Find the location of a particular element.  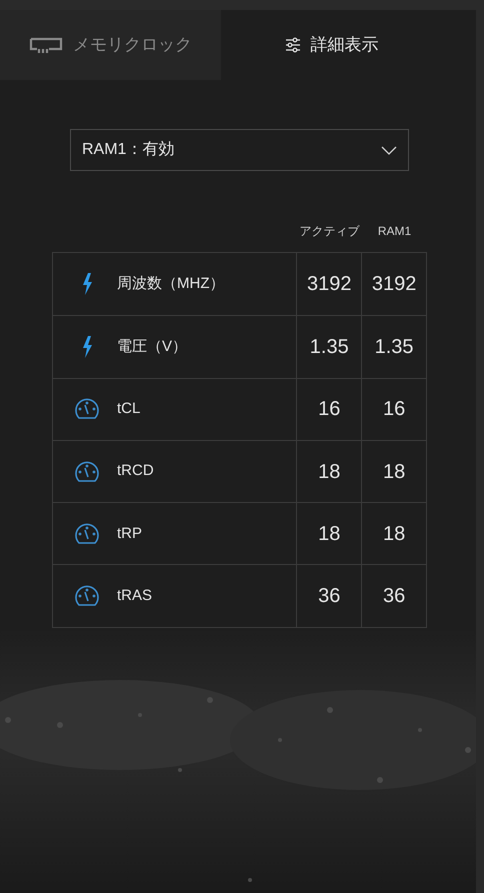

row-label: tRCD is located at coordinates (135, 471).